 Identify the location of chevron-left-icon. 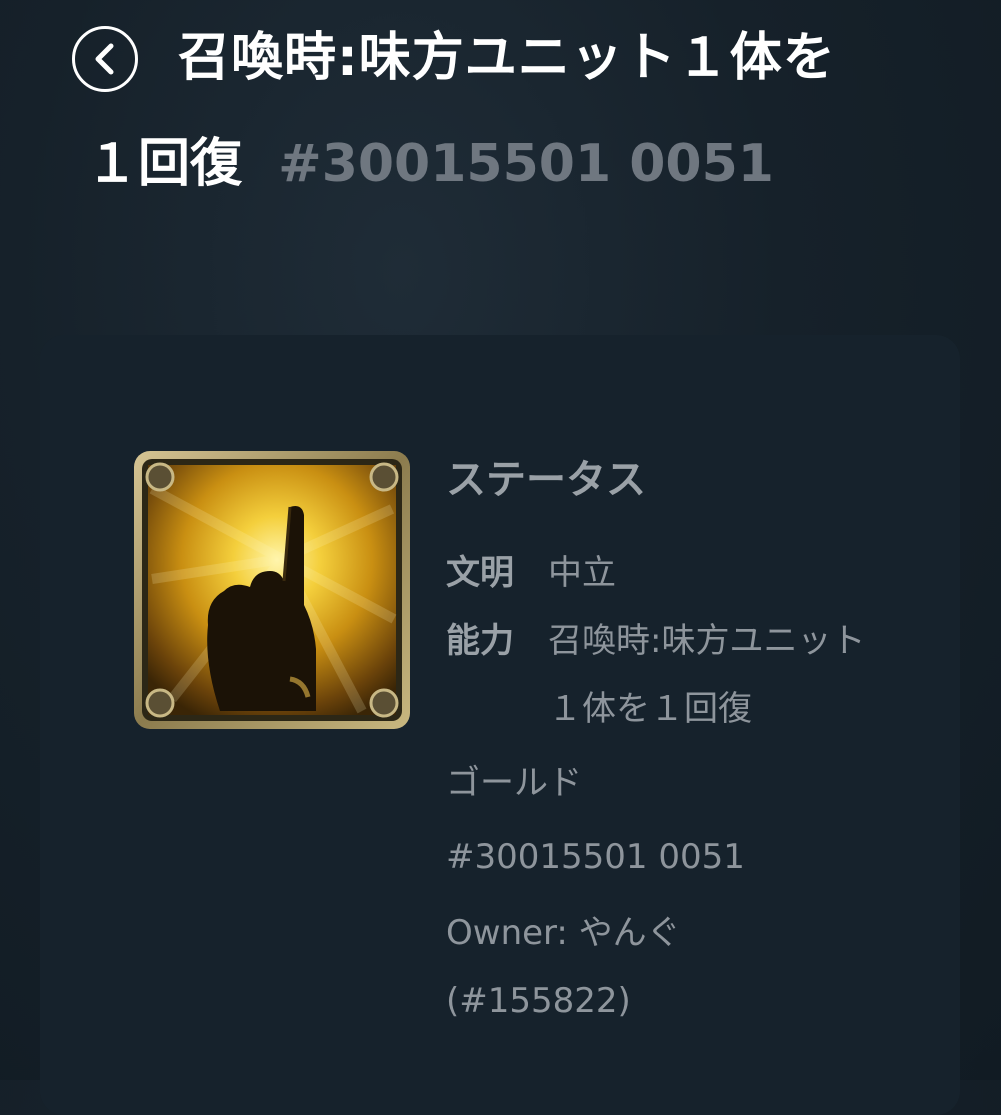
(104, 59).